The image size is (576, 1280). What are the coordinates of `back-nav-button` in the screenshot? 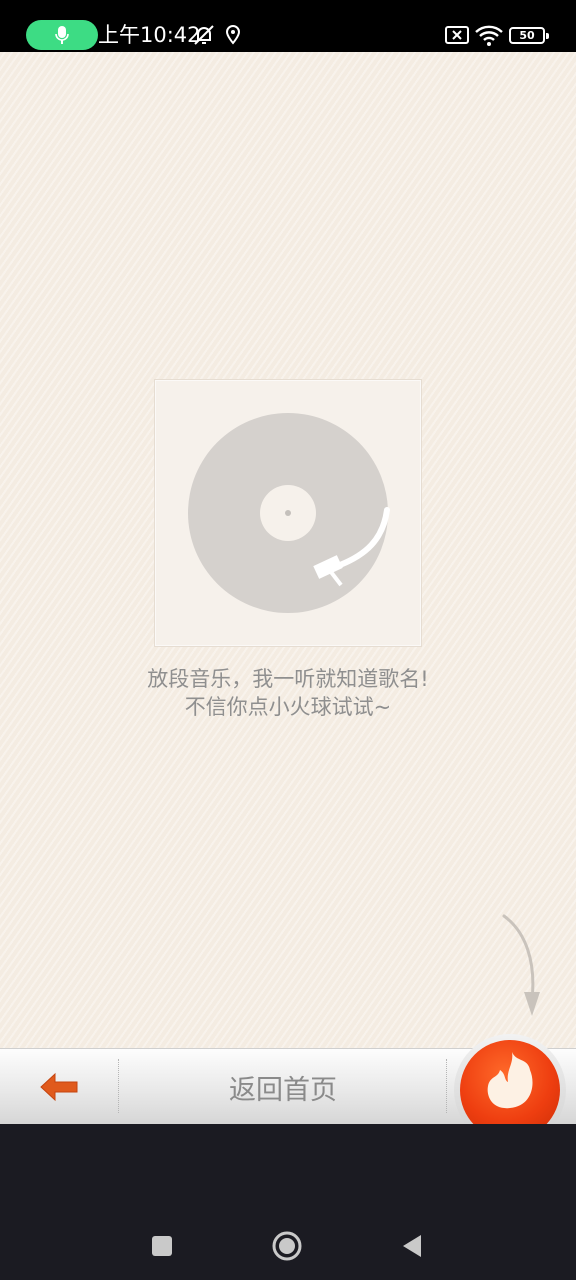 It's located at (412, 1246).